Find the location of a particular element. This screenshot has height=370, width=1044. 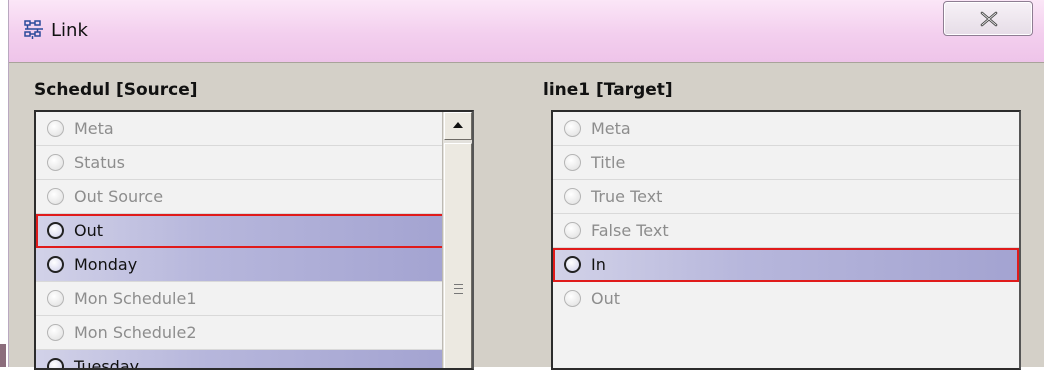

arrow-up-icon is located at coordinates (458, 125).